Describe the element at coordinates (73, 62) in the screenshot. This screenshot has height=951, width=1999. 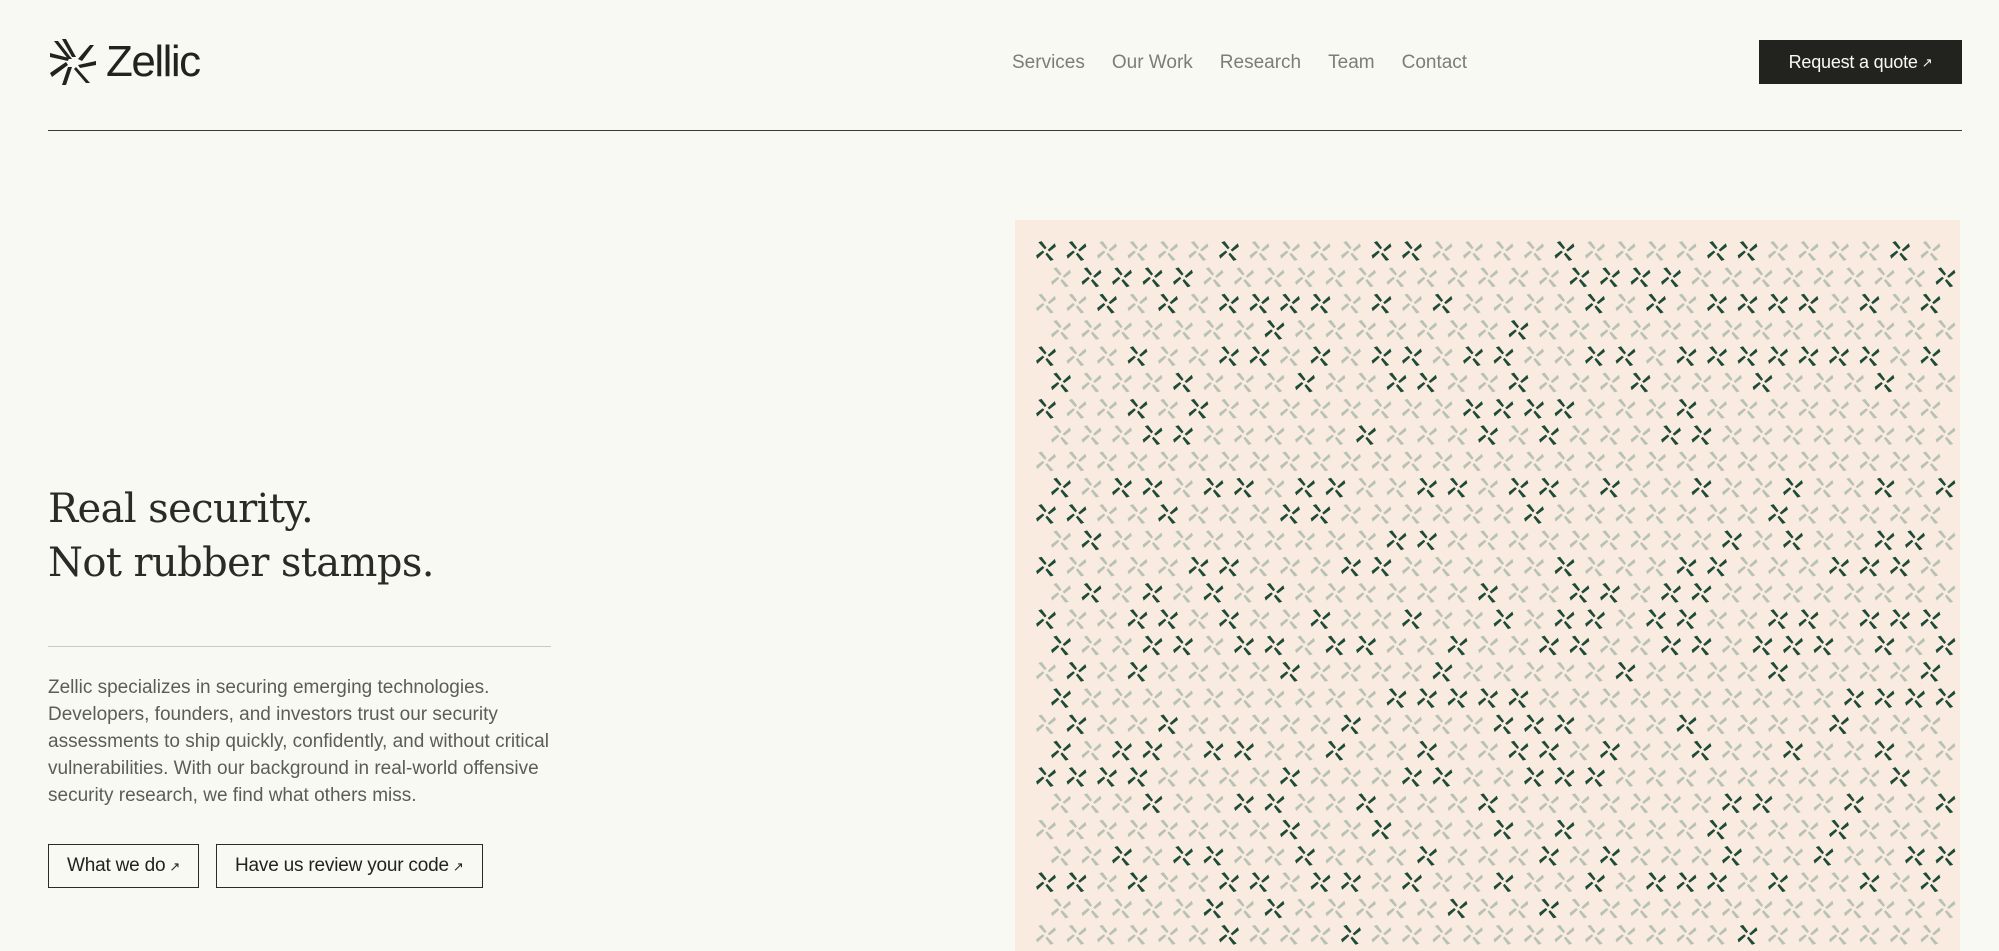
I see `zellic-logo-icon` at that location.